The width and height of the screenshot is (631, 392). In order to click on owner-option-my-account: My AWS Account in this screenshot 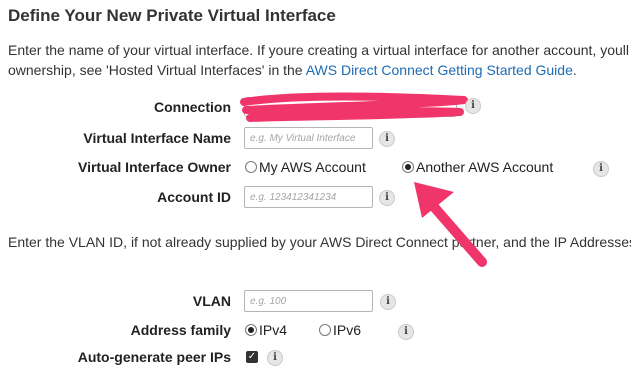, I will do `click(305, 167)`.